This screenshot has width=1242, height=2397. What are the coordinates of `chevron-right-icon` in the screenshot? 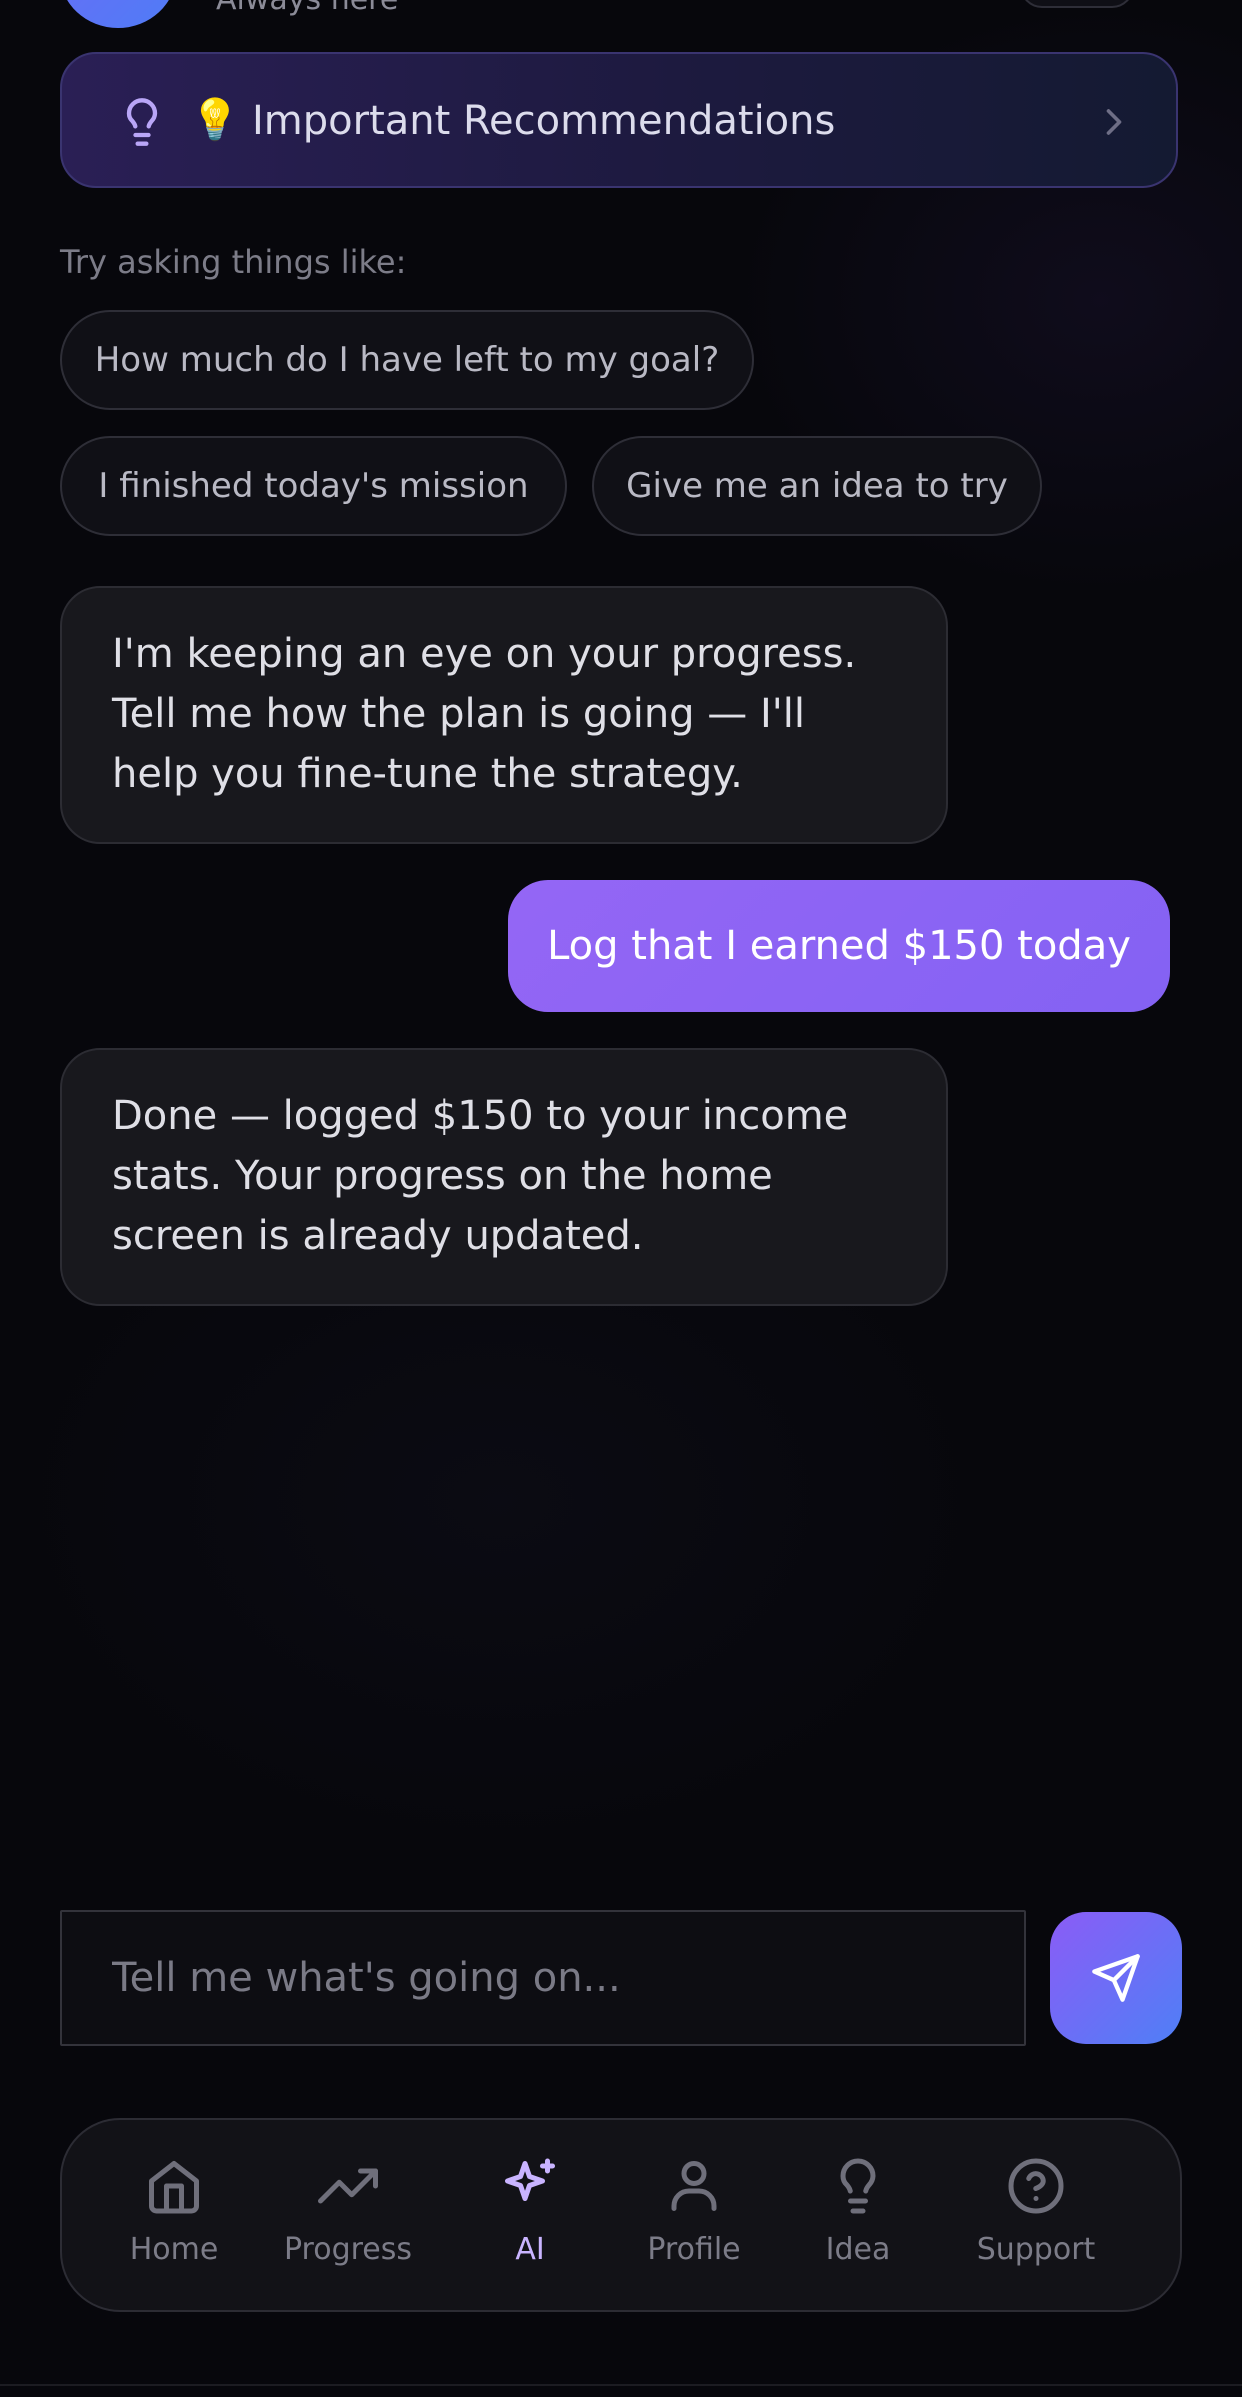 It's located at (1114, 122).